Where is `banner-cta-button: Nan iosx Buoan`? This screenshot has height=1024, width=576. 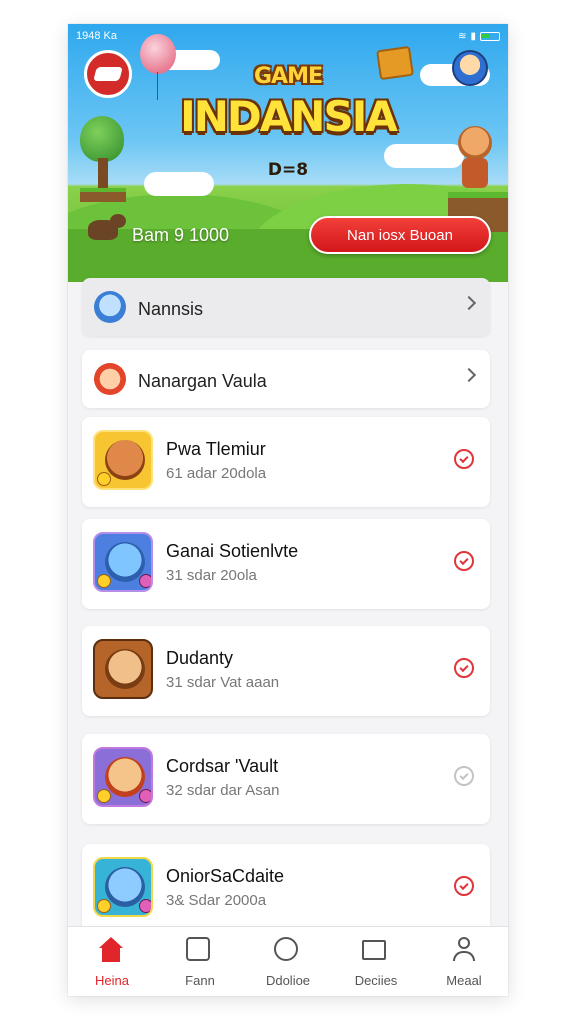 banner-cta-button: Nan iosx Buoan is located at coordinates (400, 235).